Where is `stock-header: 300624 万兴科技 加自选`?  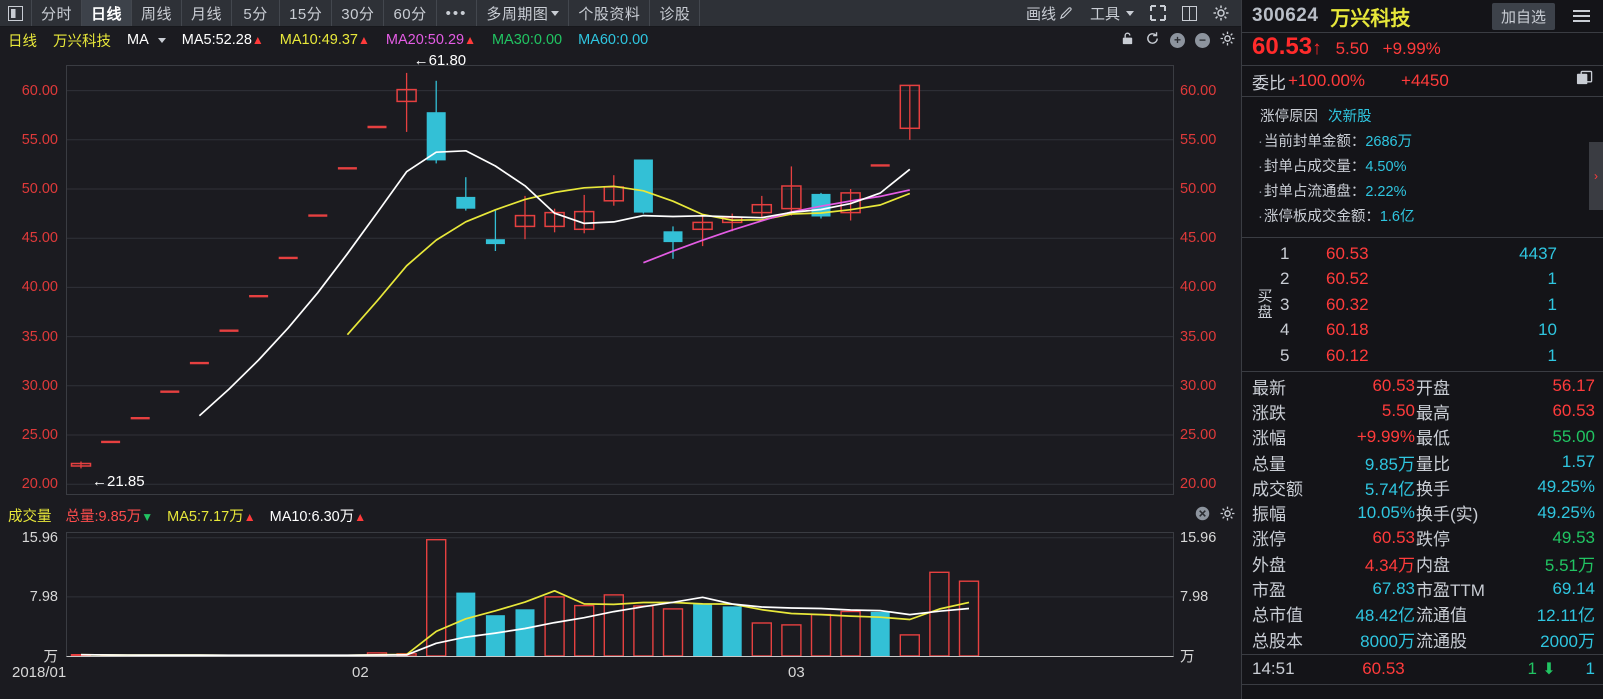 stock-header: 300624 万兴科技 加自选 is located at coordinates (1422, 16).